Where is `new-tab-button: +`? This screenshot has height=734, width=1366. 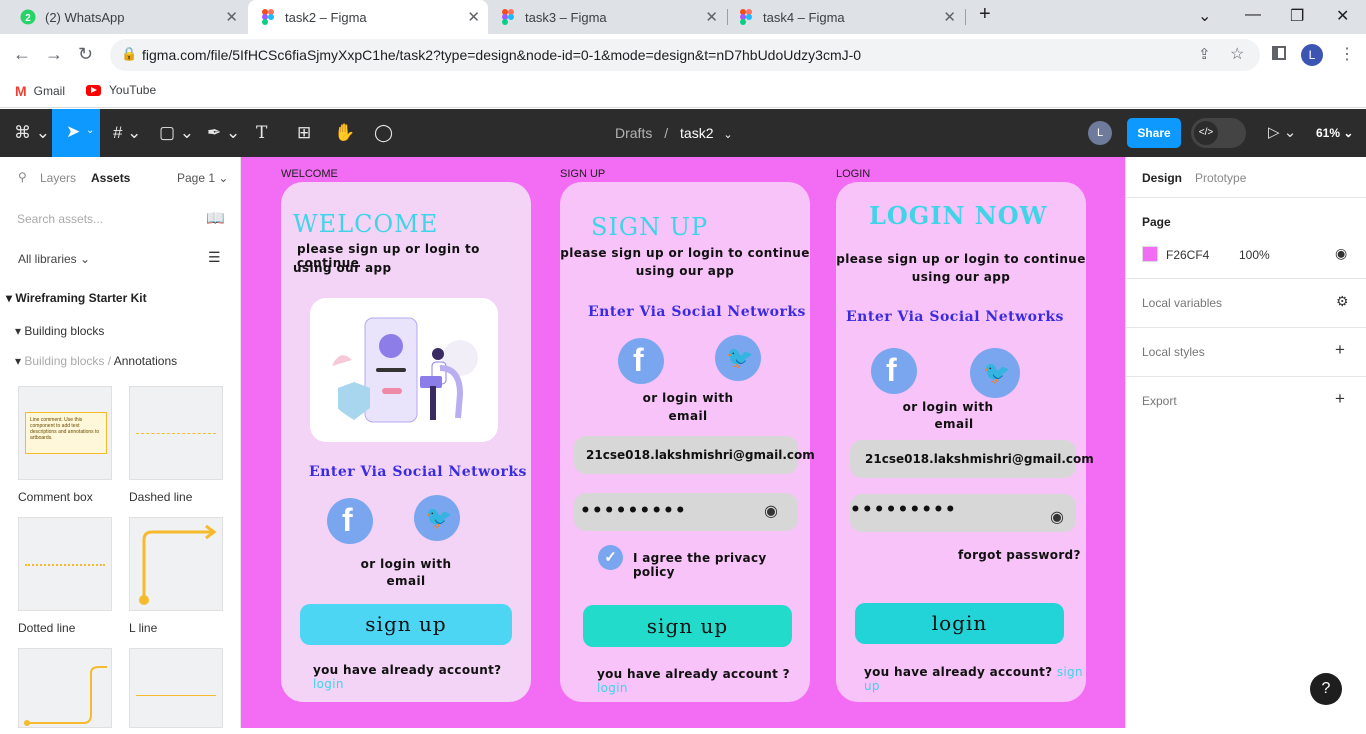 new-tab-button: + is located at coordinates (985, 14).